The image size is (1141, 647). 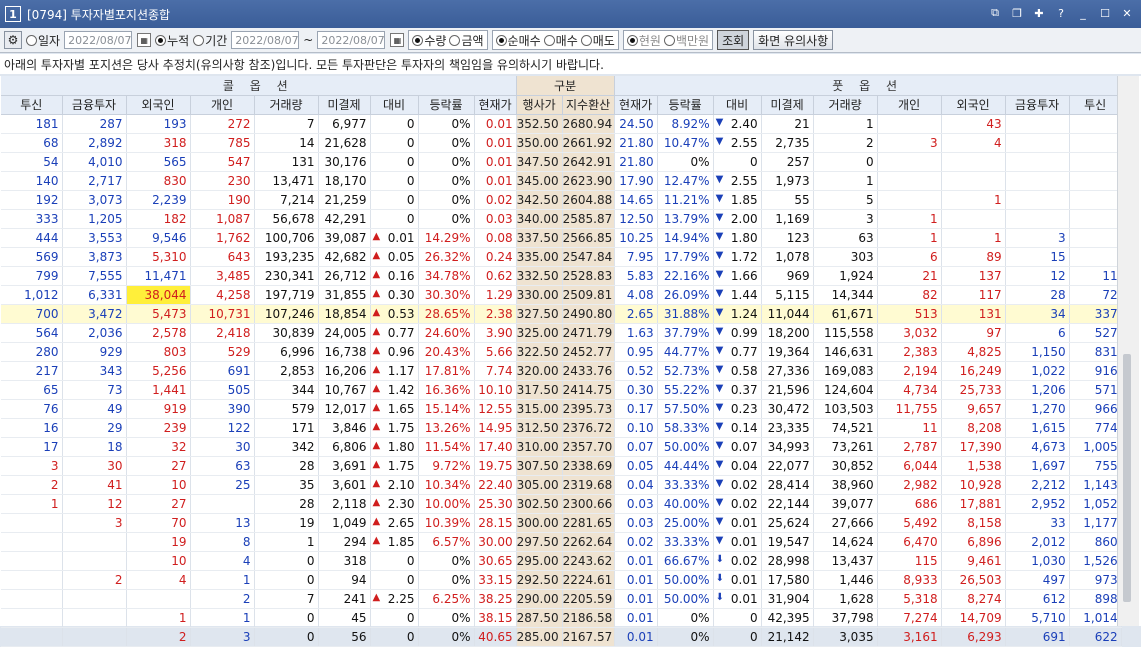 What do you see at coordinates (466, 40) in the screenshot?
I see `radio-amount: 금액` at bounding box center [466, 40].